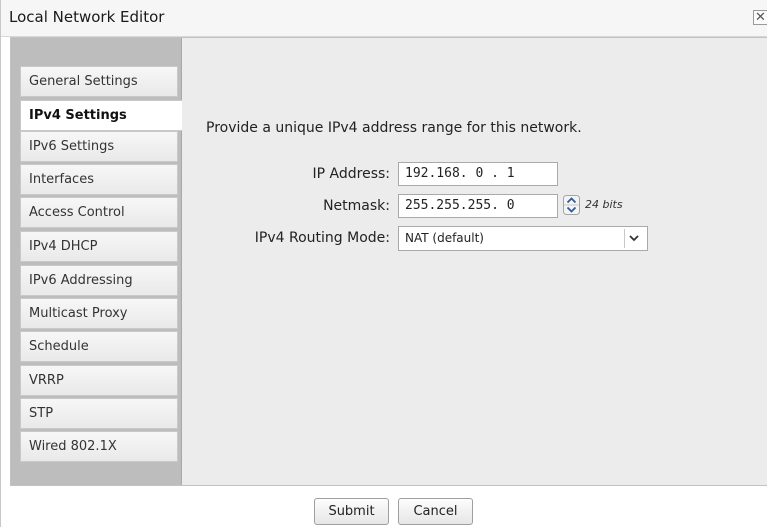  I want to click on routing-mode-value: NAT (default), so click(444, 238).